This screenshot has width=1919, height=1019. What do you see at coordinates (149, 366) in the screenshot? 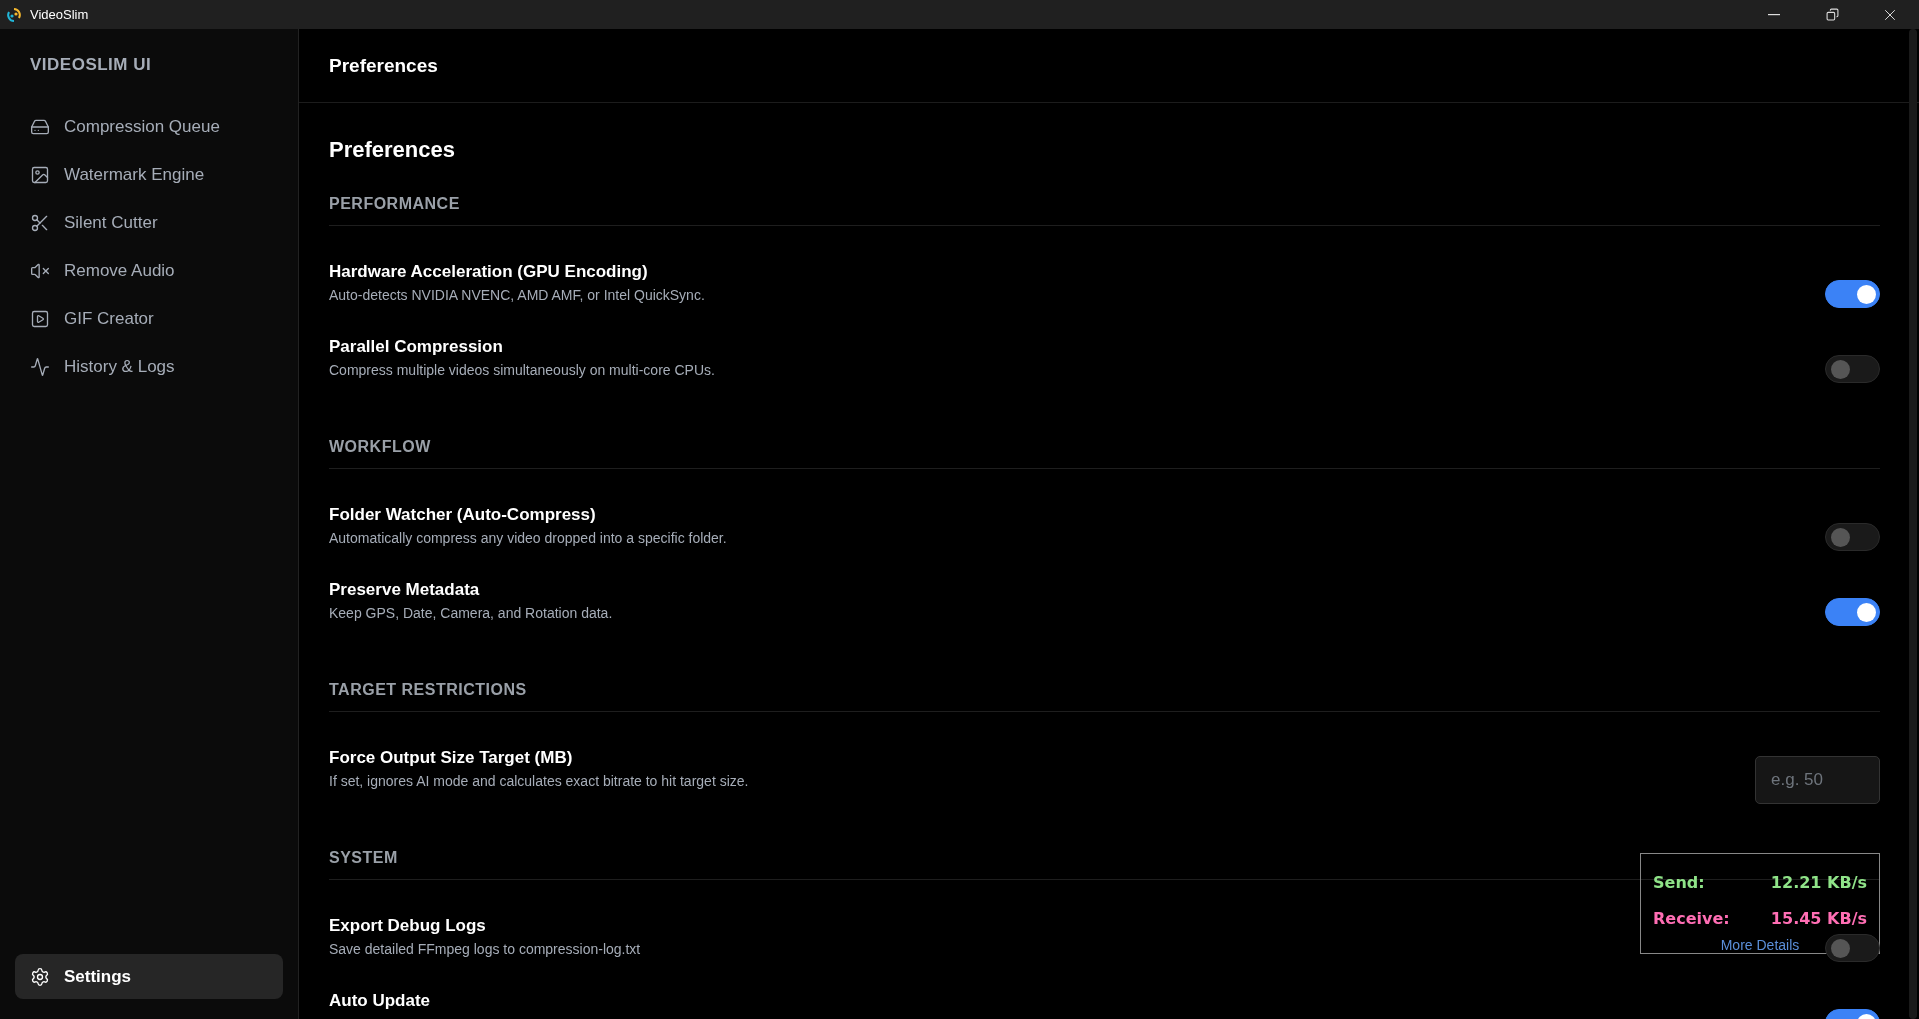
I see `sidebar-item: History & Logs` at bounding box center [149, 366].